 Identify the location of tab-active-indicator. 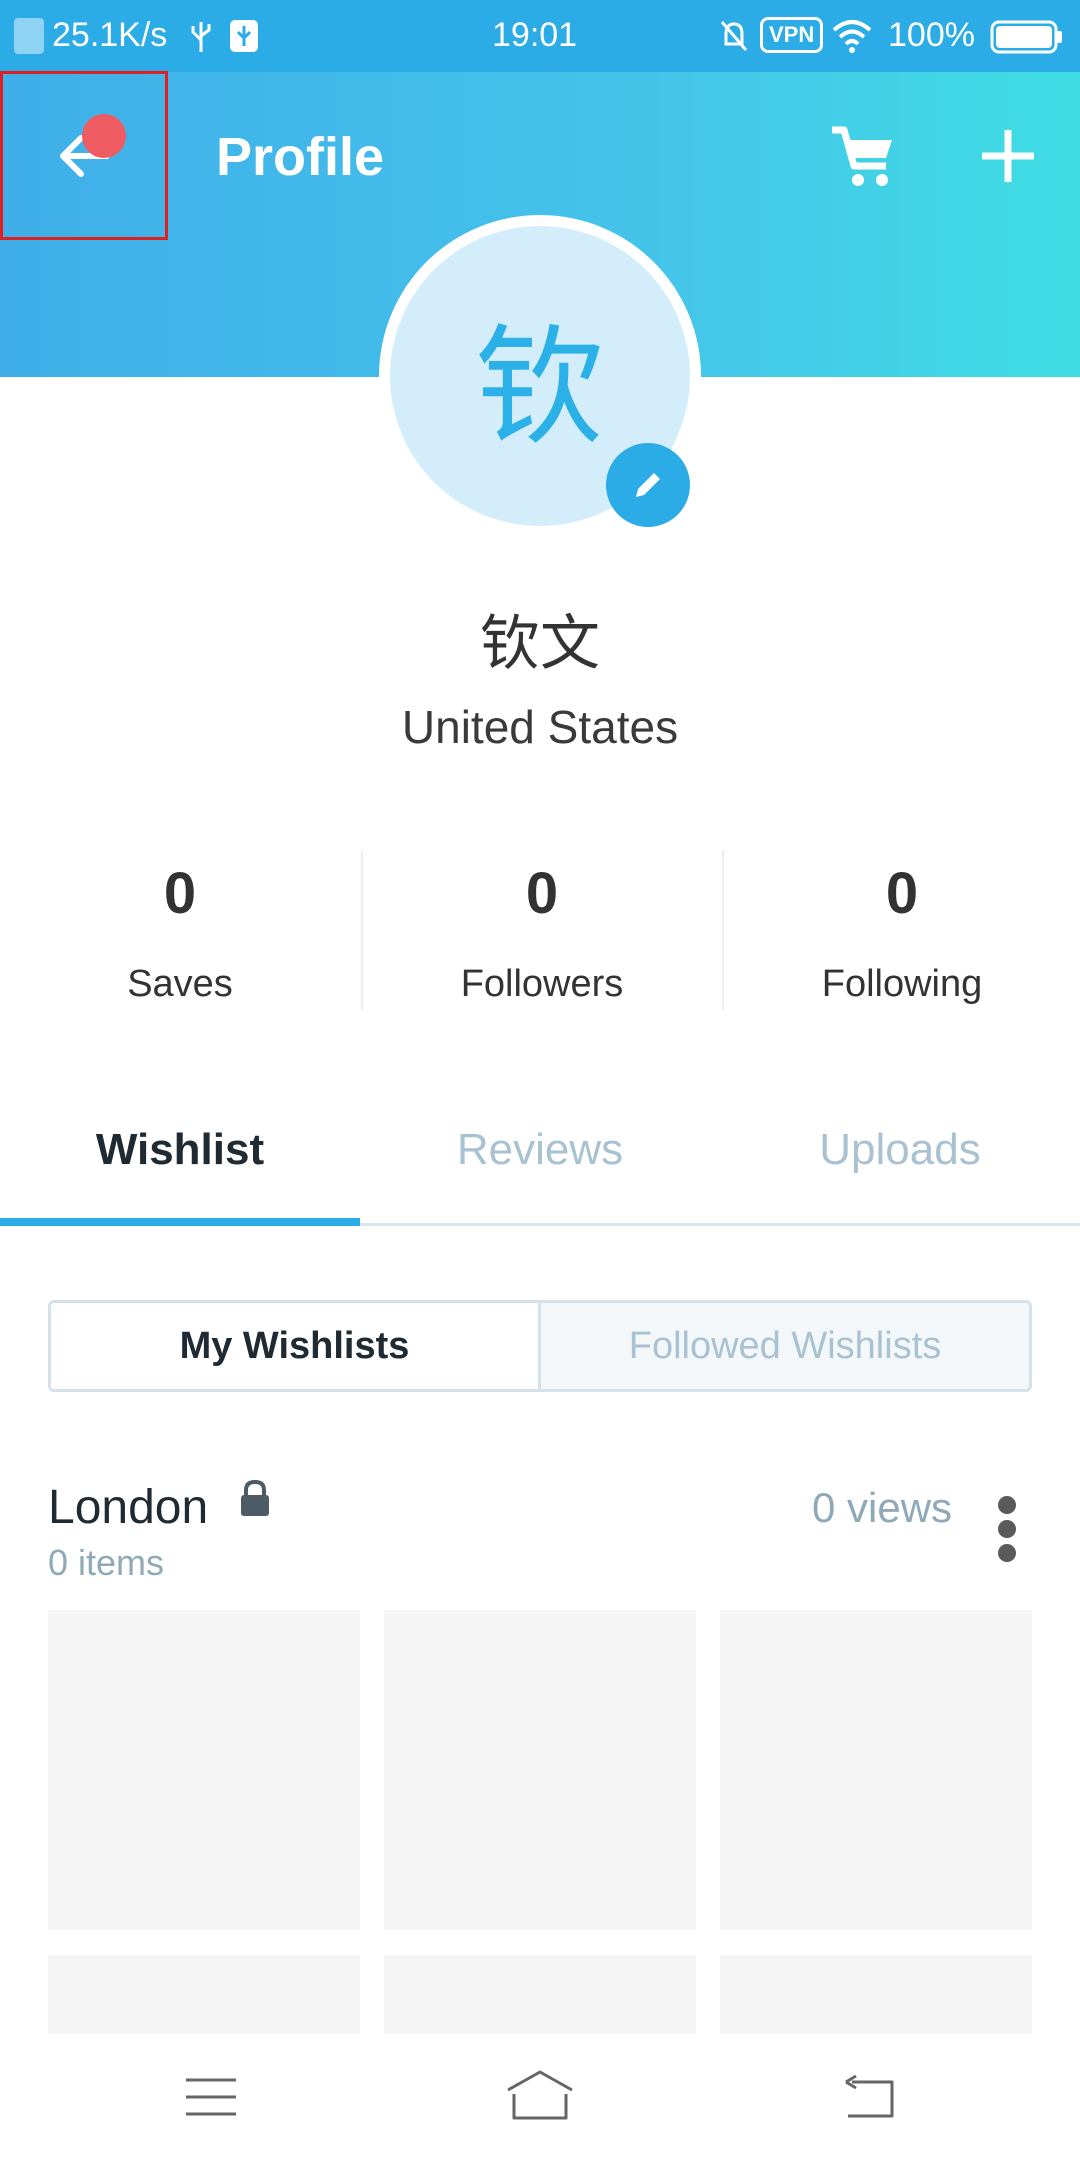
(180, 1222).